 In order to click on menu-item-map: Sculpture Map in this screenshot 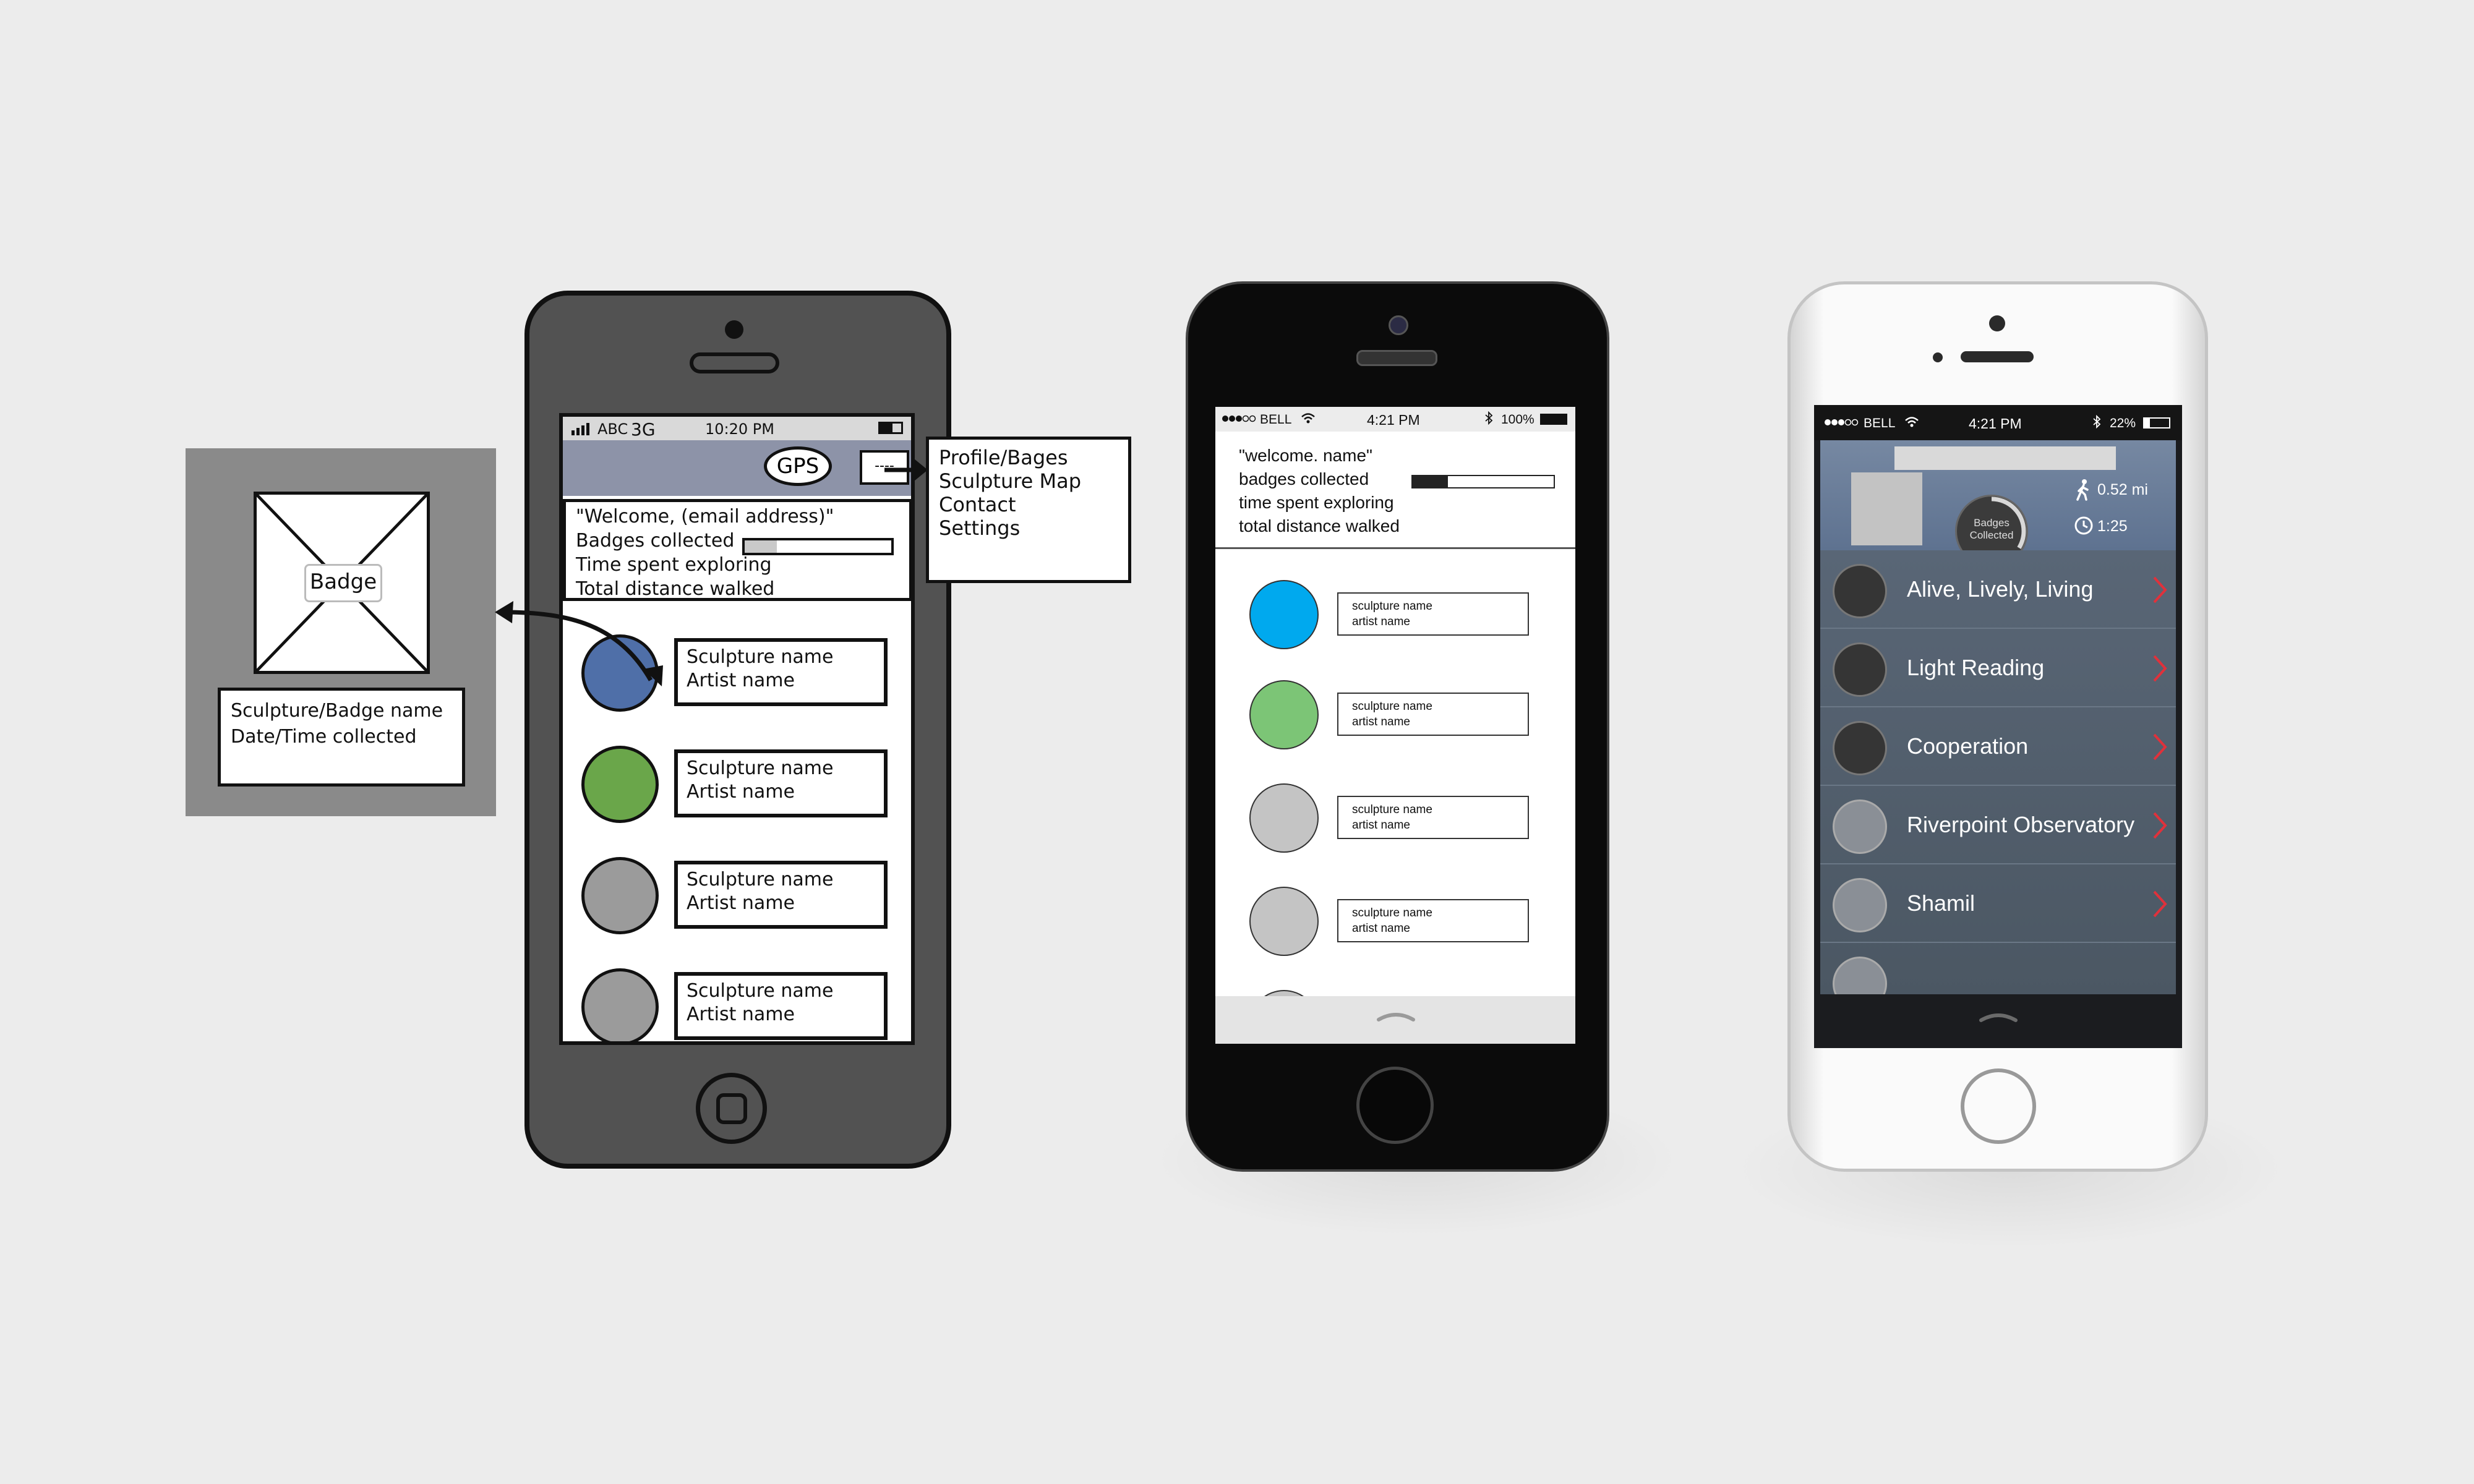, I will do `click(1028, 481)`.